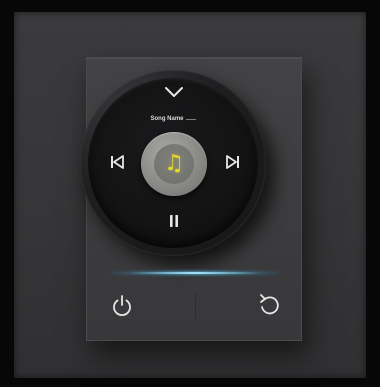 Image resolution: width=380 pixels, height=387 pixels. I want to click on rotate-icon, so click(269, 304).